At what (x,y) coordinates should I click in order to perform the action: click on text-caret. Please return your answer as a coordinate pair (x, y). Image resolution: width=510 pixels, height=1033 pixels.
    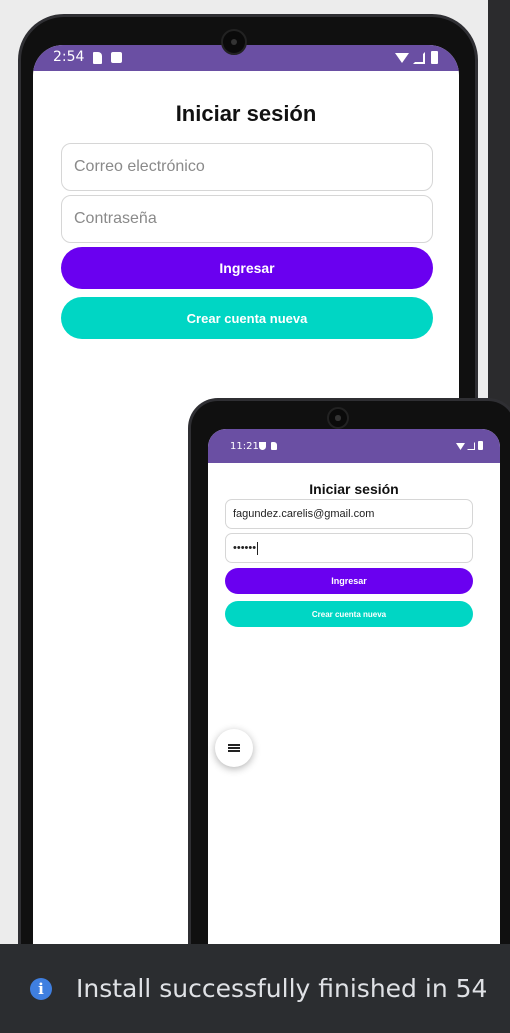
    Looking at the image, I should click on (258, 548).